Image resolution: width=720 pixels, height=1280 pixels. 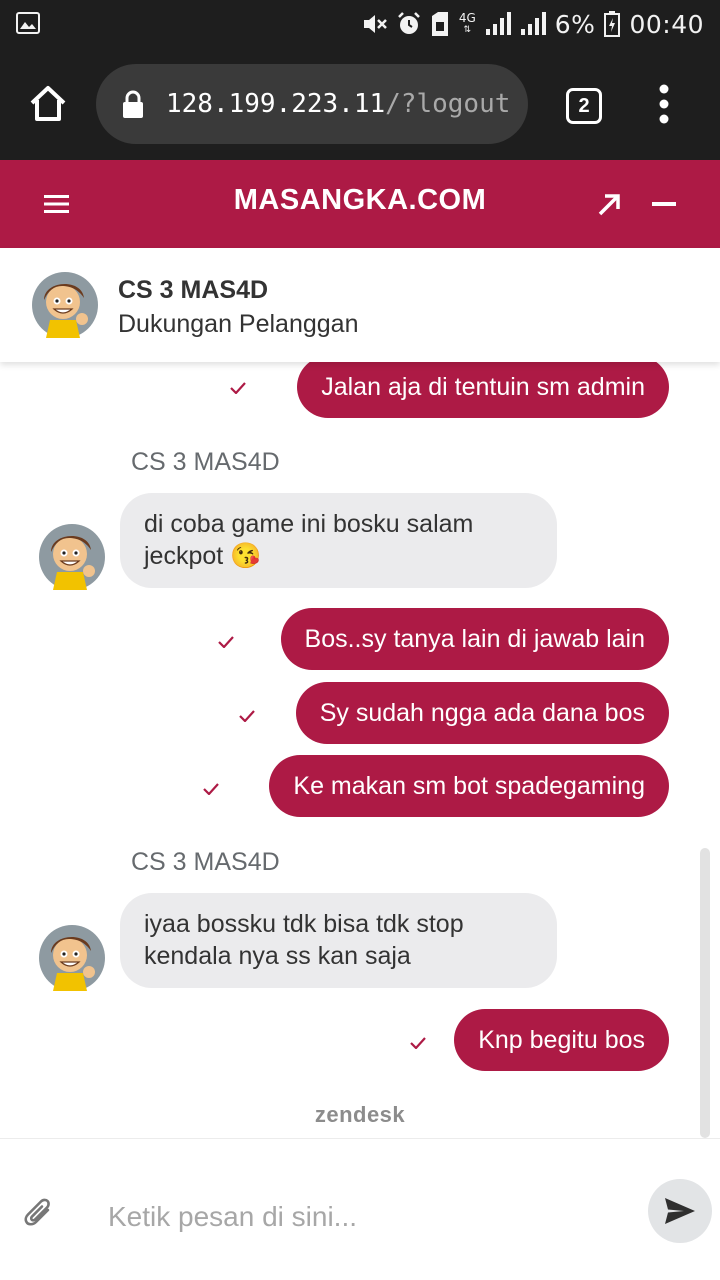 I want to click on agent-message-line: iyaa bossku tdk bisa tdk stop, so click(x=304, y=924).